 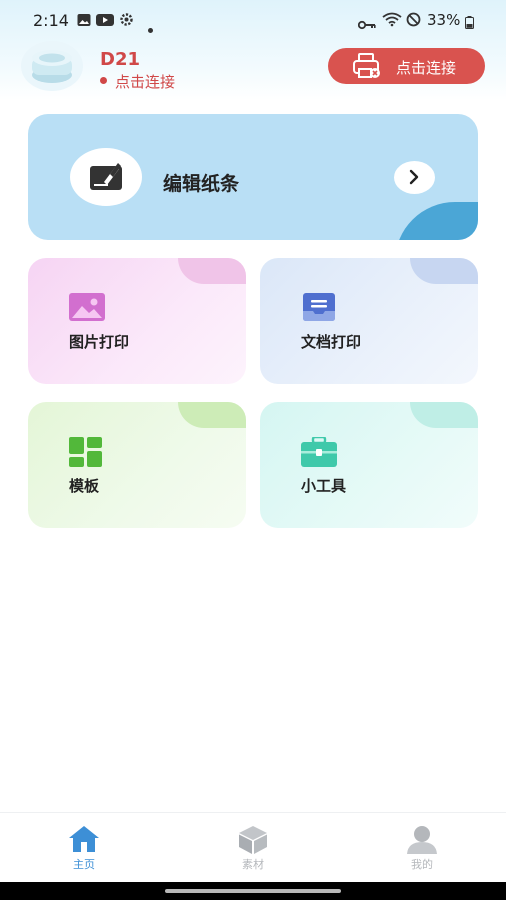 What do you see at coordinates (126, 21) in the screenshot?
I see `settings-gear-icon` at bounding box center [126, 21].